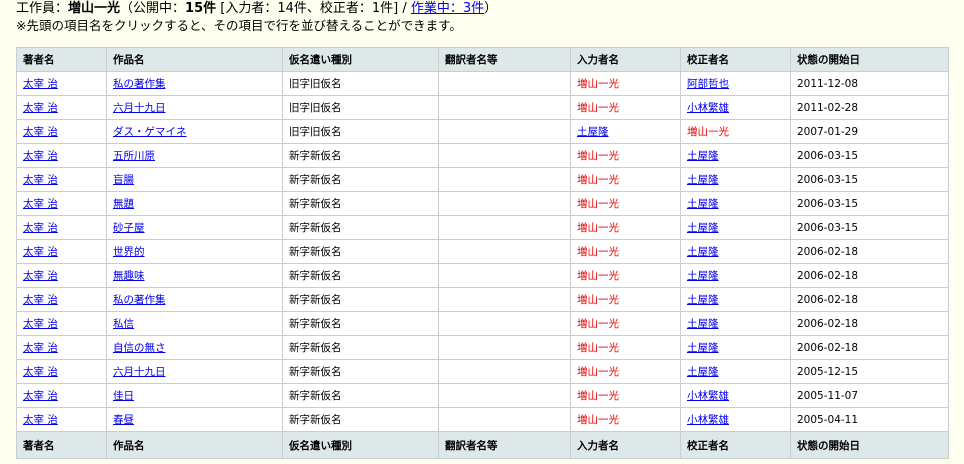 This screenshot has height=464, width=964. Describe the element at coordinates (194, 347) in the screenshot. I see `title-cell: 自信の無さ` at that location.